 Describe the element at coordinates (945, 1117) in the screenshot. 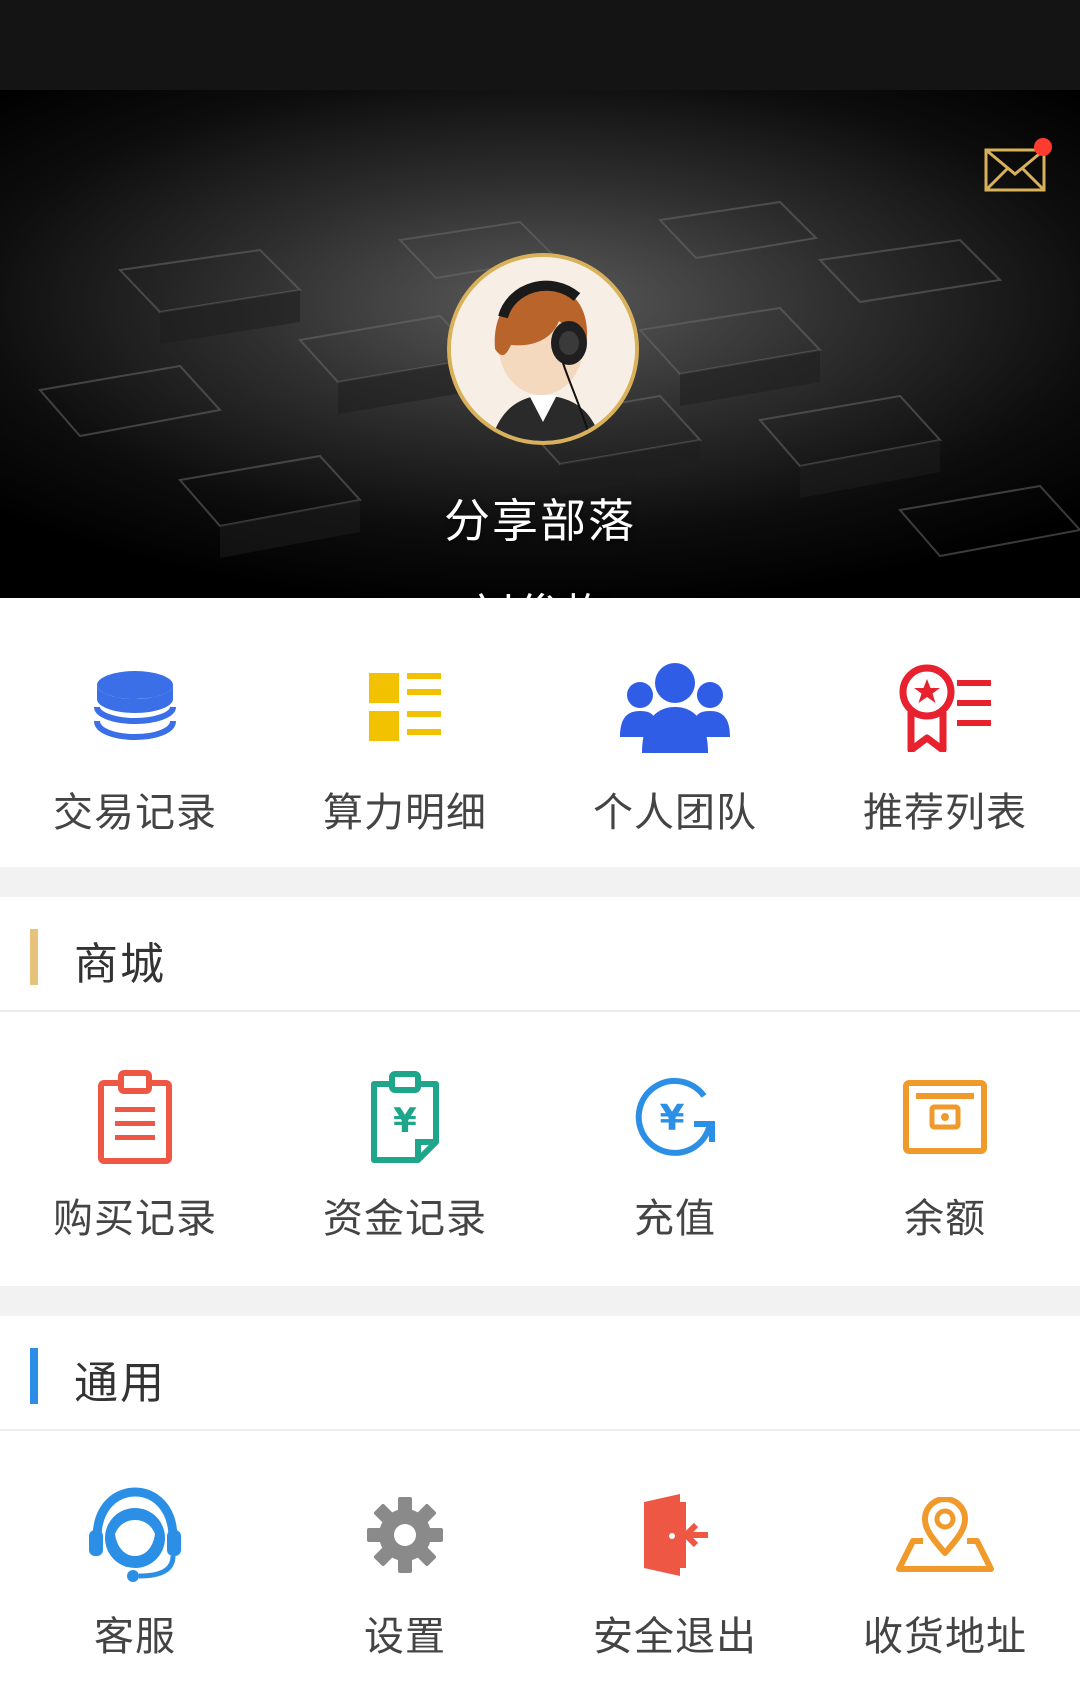

I see `wallet-icon` at that location.